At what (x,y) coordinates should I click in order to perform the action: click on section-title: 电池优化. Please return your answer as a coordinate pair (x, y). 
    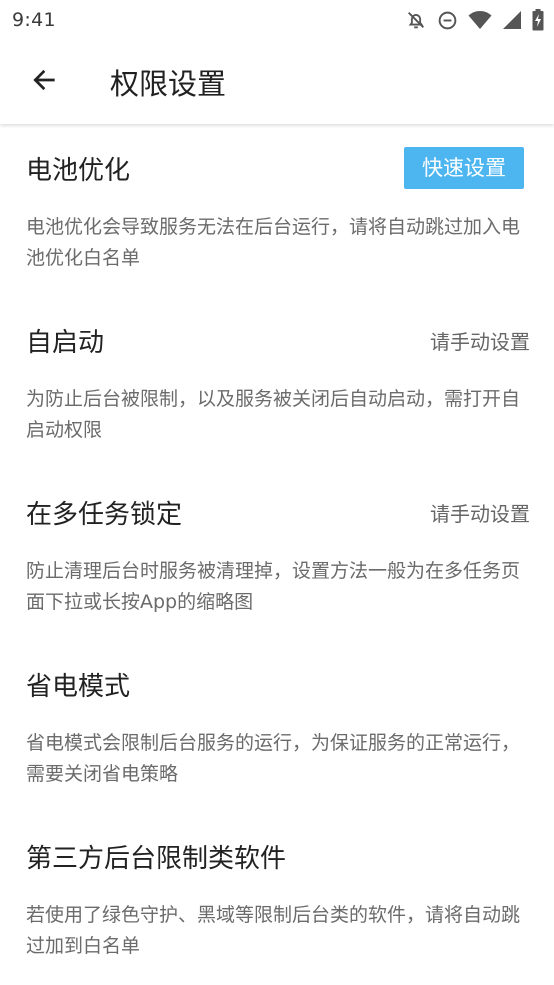
    Looking at the image, I should click on (78, 170).